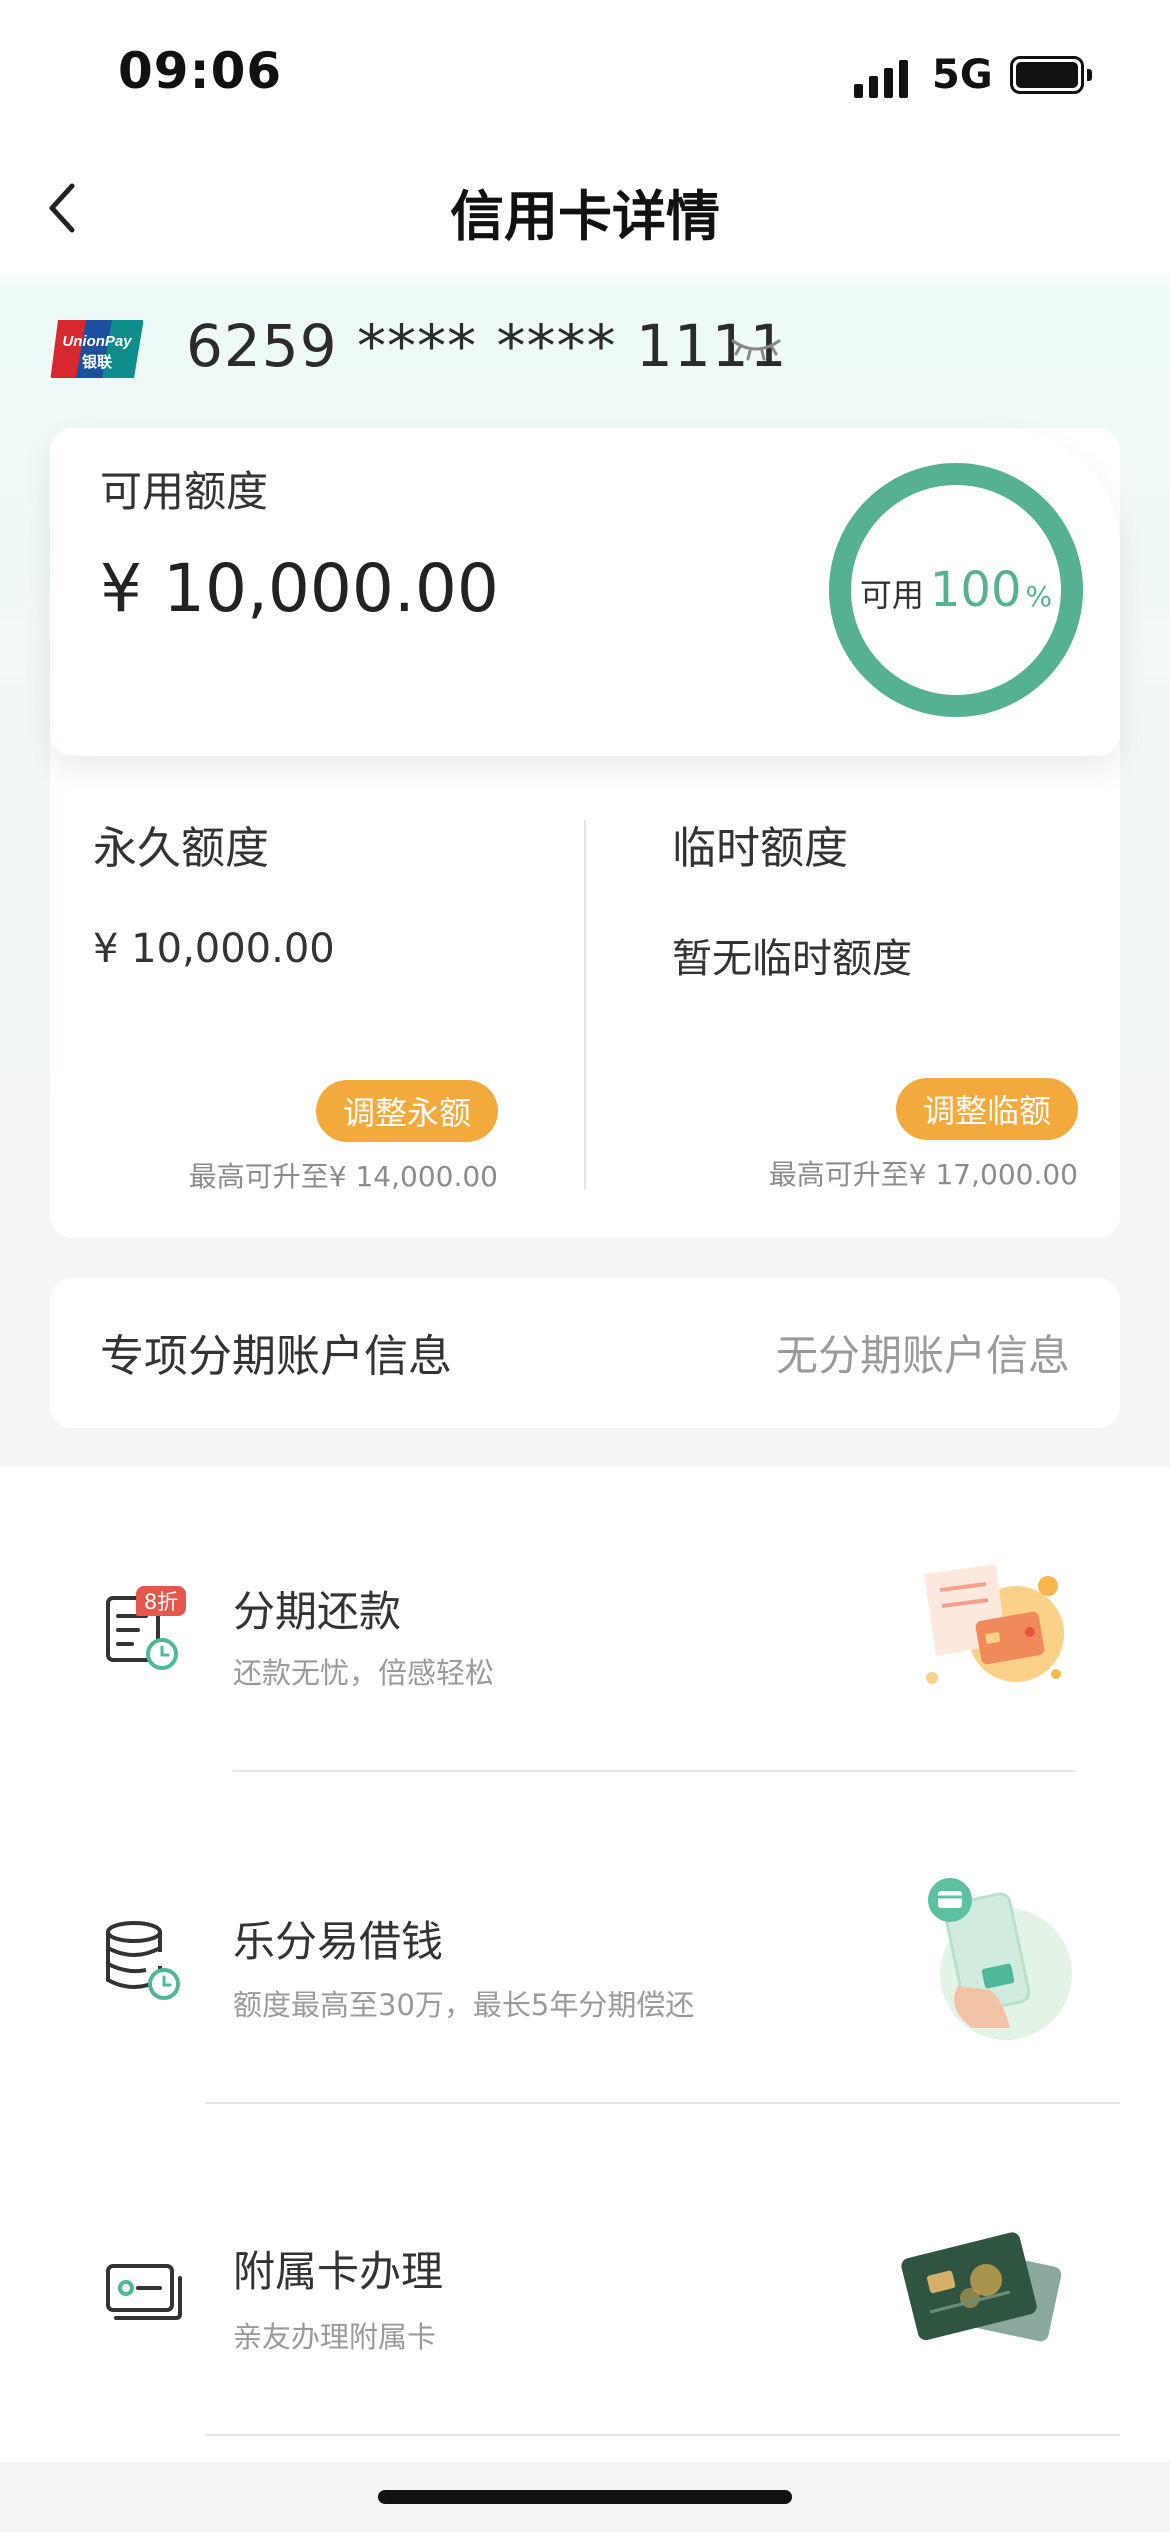 This screenshot has height=2532, width=1170. Describe the element at coordinates (991, 1963) in the screenshot. I see `loan-illustration` at that location.